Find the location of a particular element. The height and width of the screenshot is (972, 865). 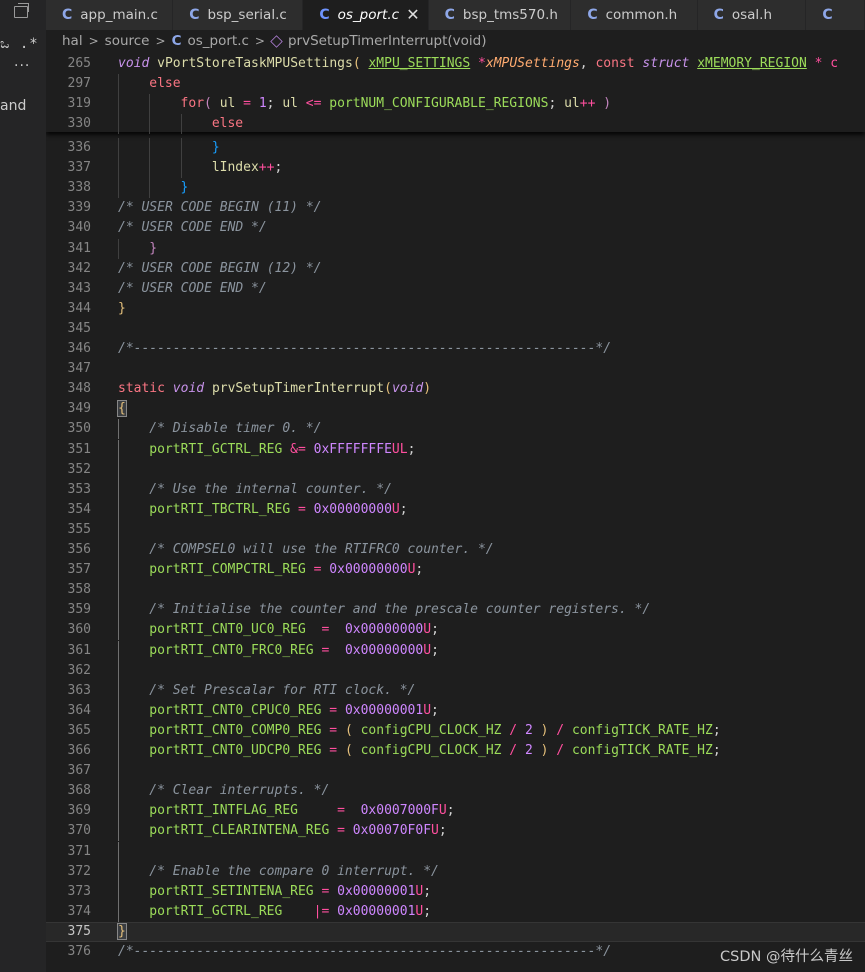

token-brace: ) is located at coordinates (427, 389).